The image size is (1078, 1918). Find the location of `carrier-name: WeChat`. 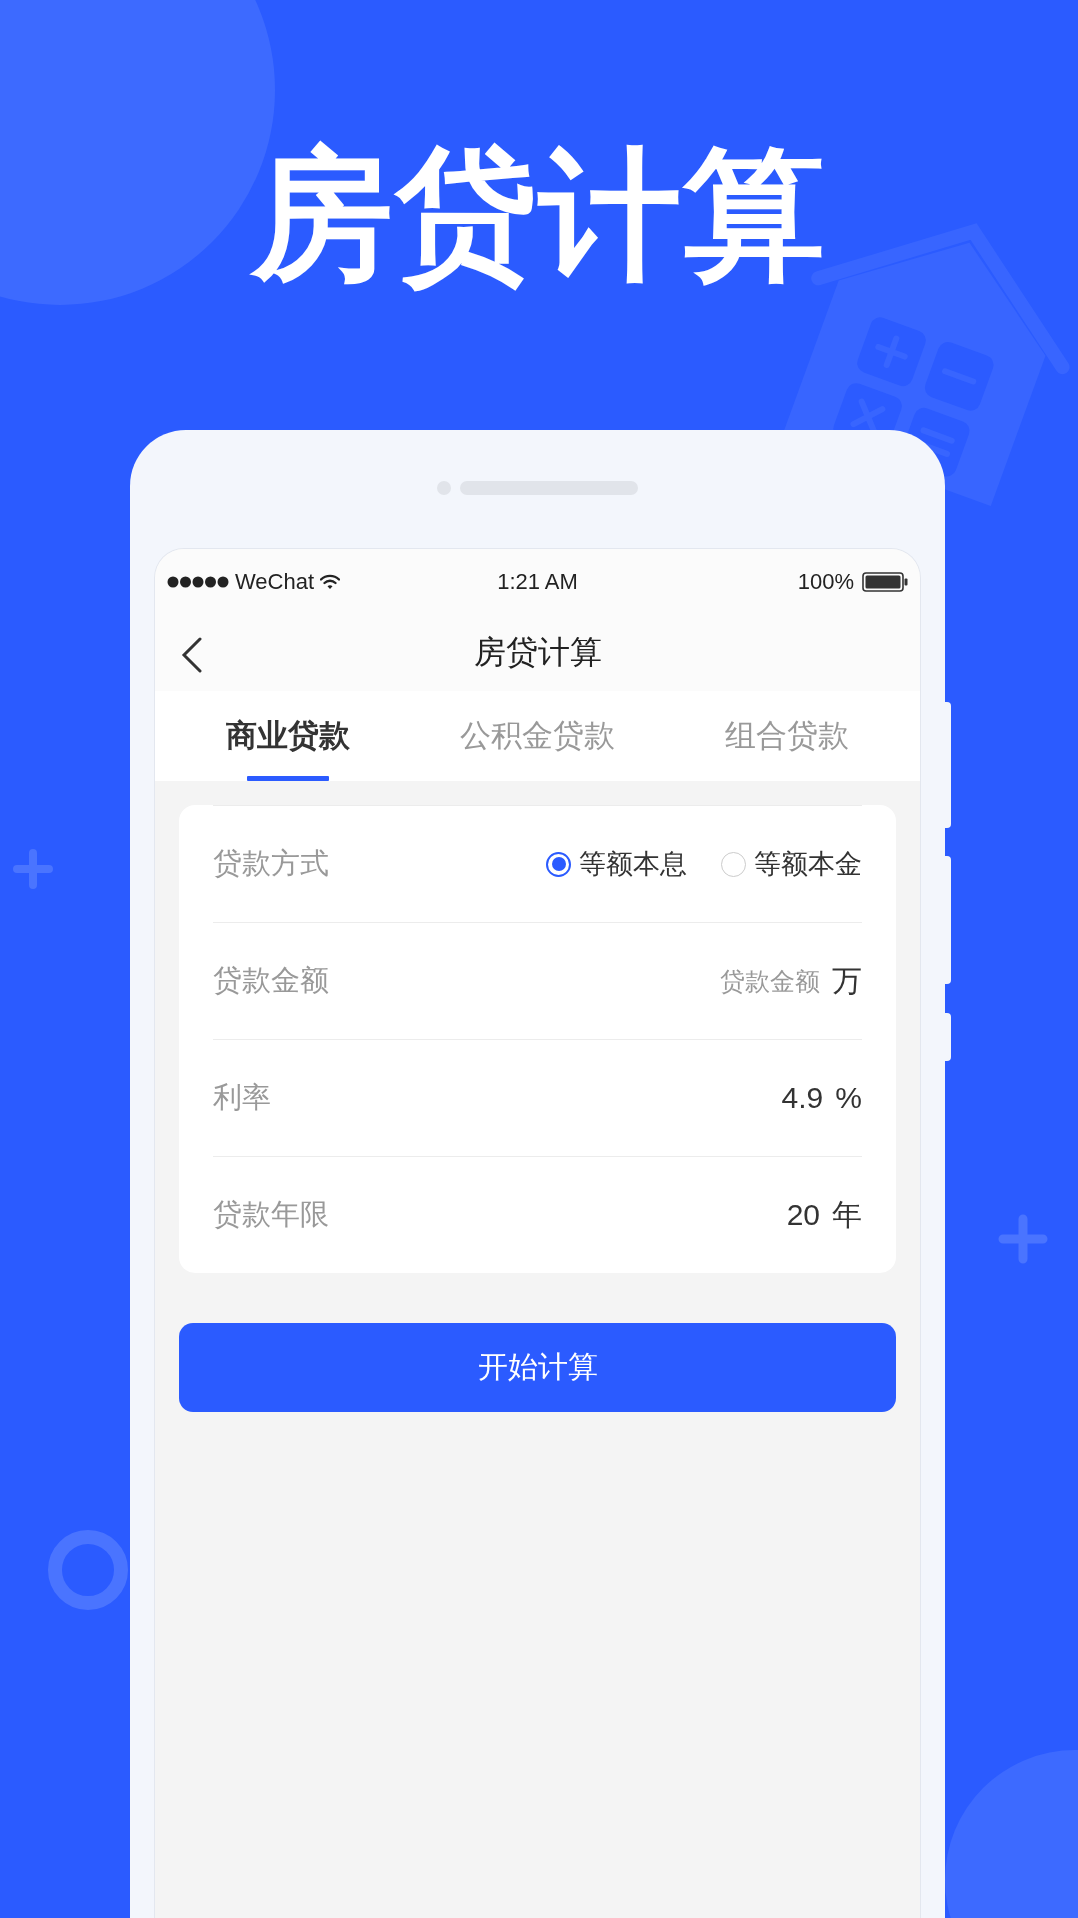

carrier-name: WeChat is located at coordinates (275, 582).